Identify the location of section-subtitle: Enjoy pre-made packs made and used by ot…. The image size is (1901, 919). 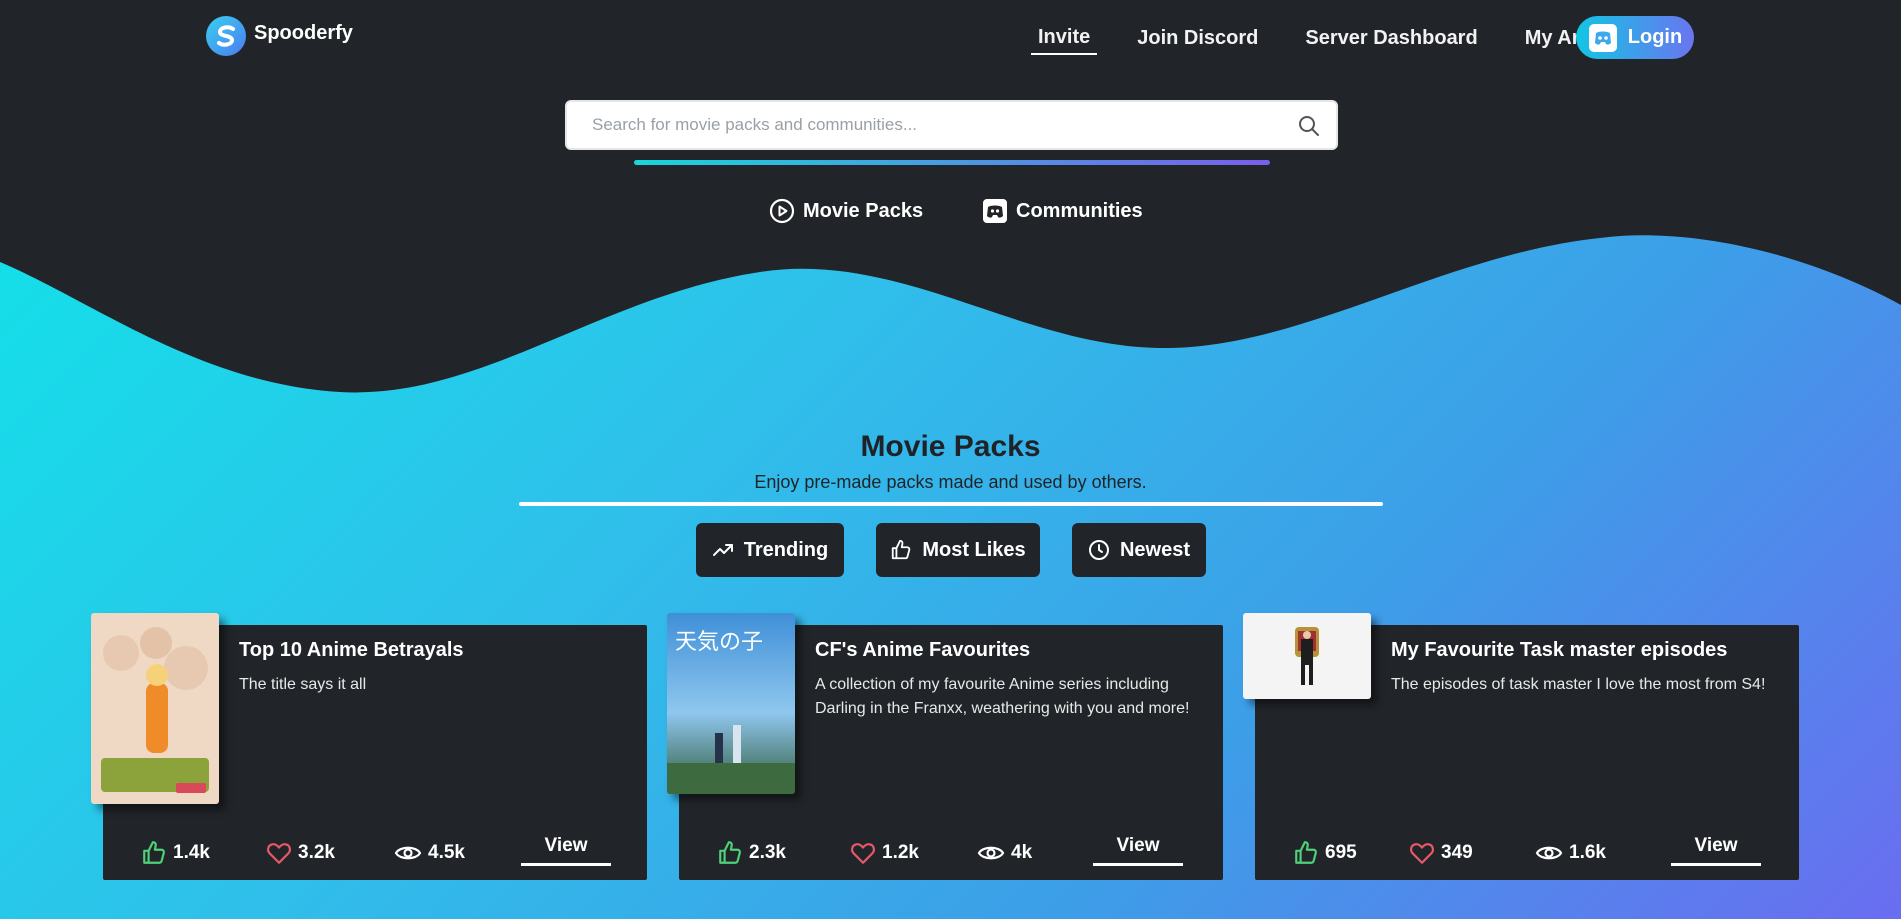
(950, 482).